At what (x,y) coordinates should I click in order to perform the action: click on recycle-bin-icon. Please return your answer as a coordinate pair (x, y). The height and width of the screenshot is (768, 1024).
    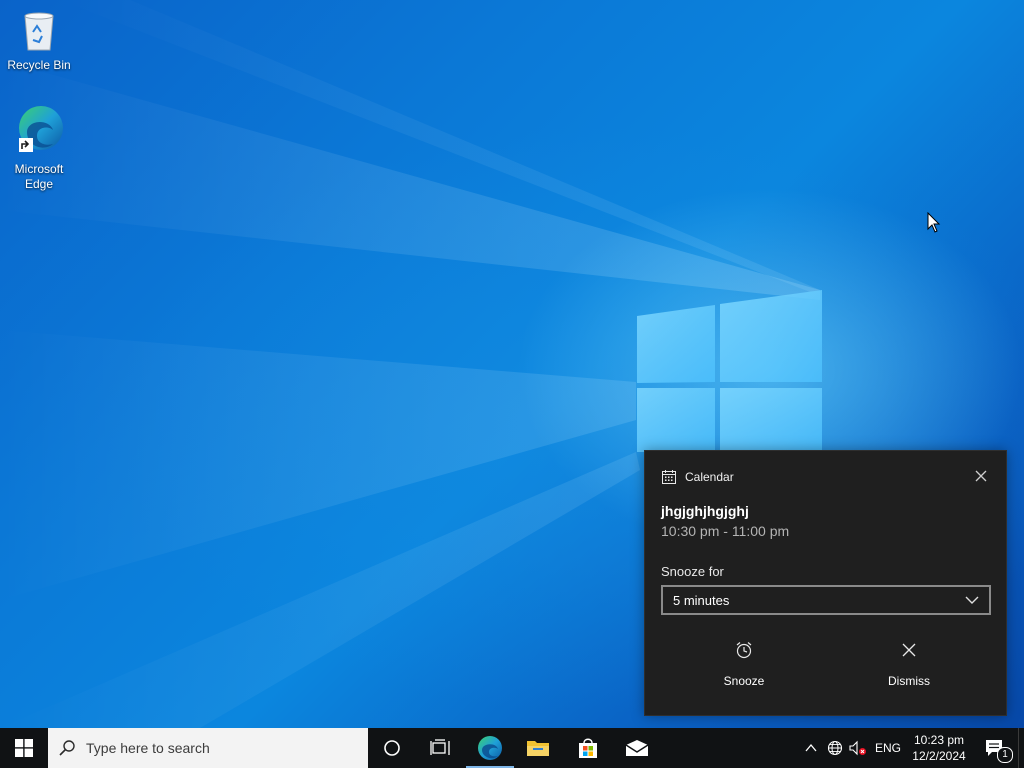
    Looking at the image, I should click on (39, 31).